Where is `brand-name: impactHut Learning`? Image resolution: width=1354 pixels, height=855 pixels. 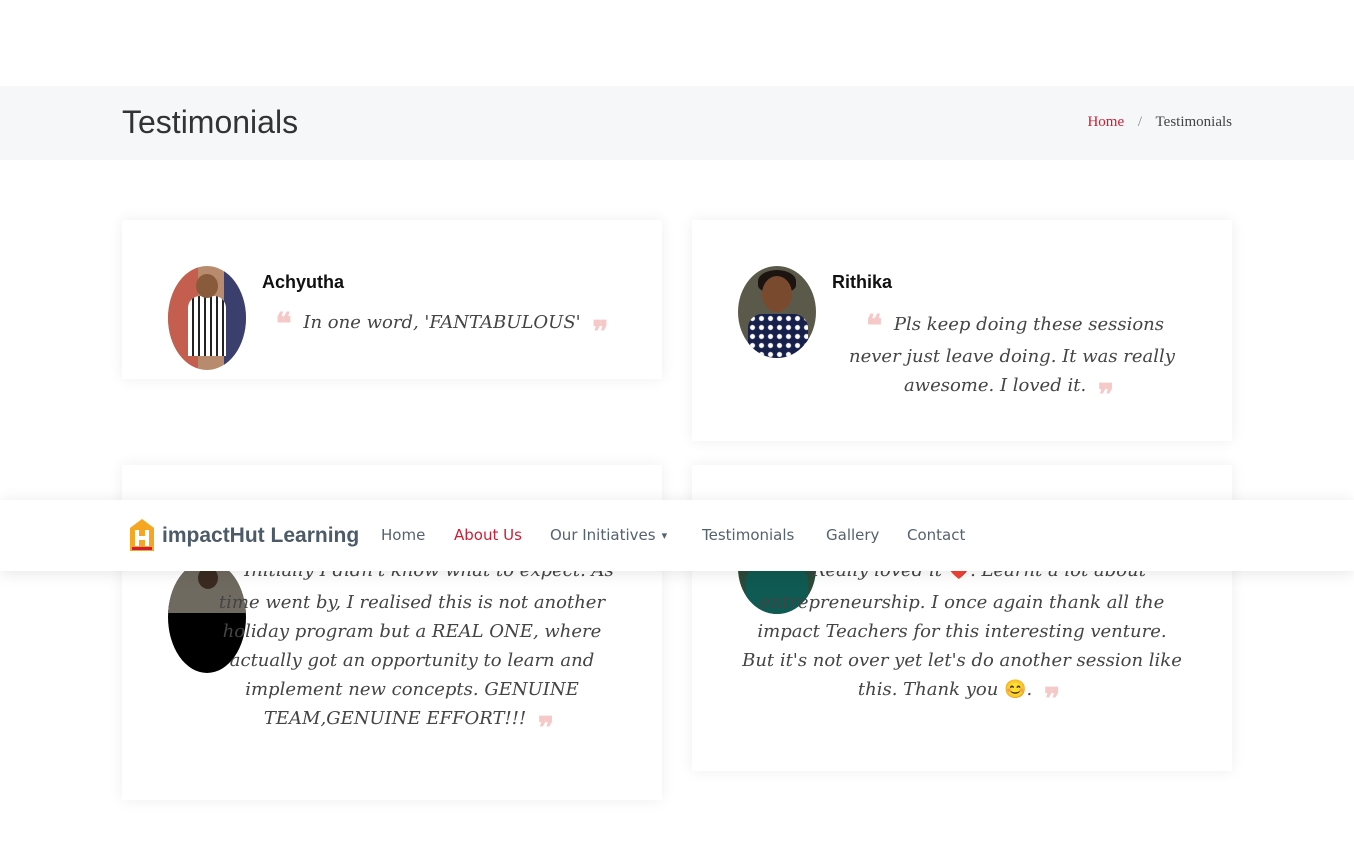
brand-name: impactHut Learning is located at coordinates (260, 536).